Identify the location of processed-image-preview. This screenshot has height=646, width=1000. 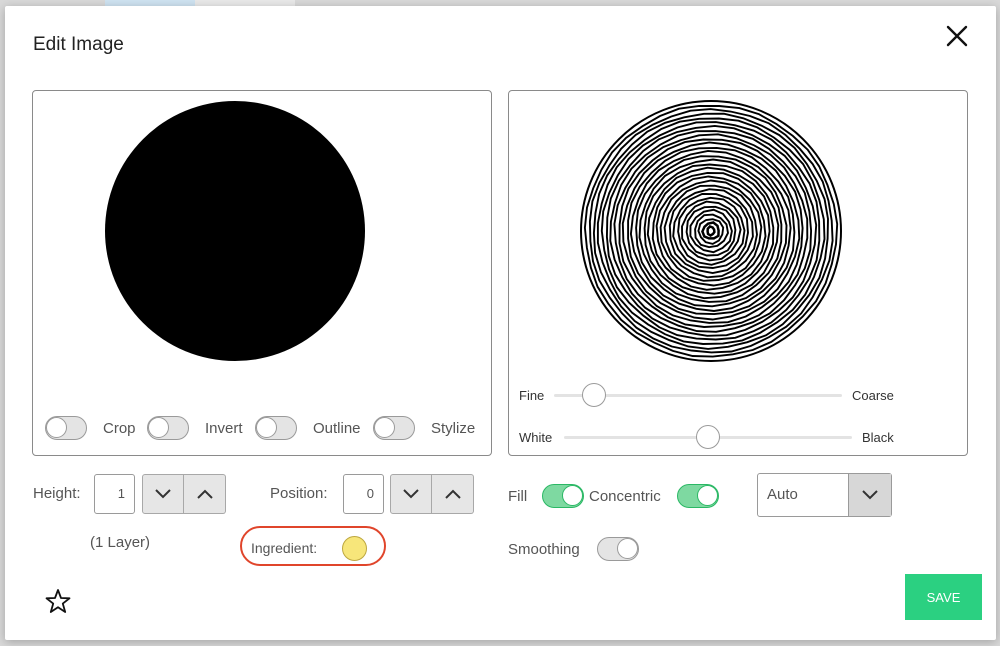
(711, 231).